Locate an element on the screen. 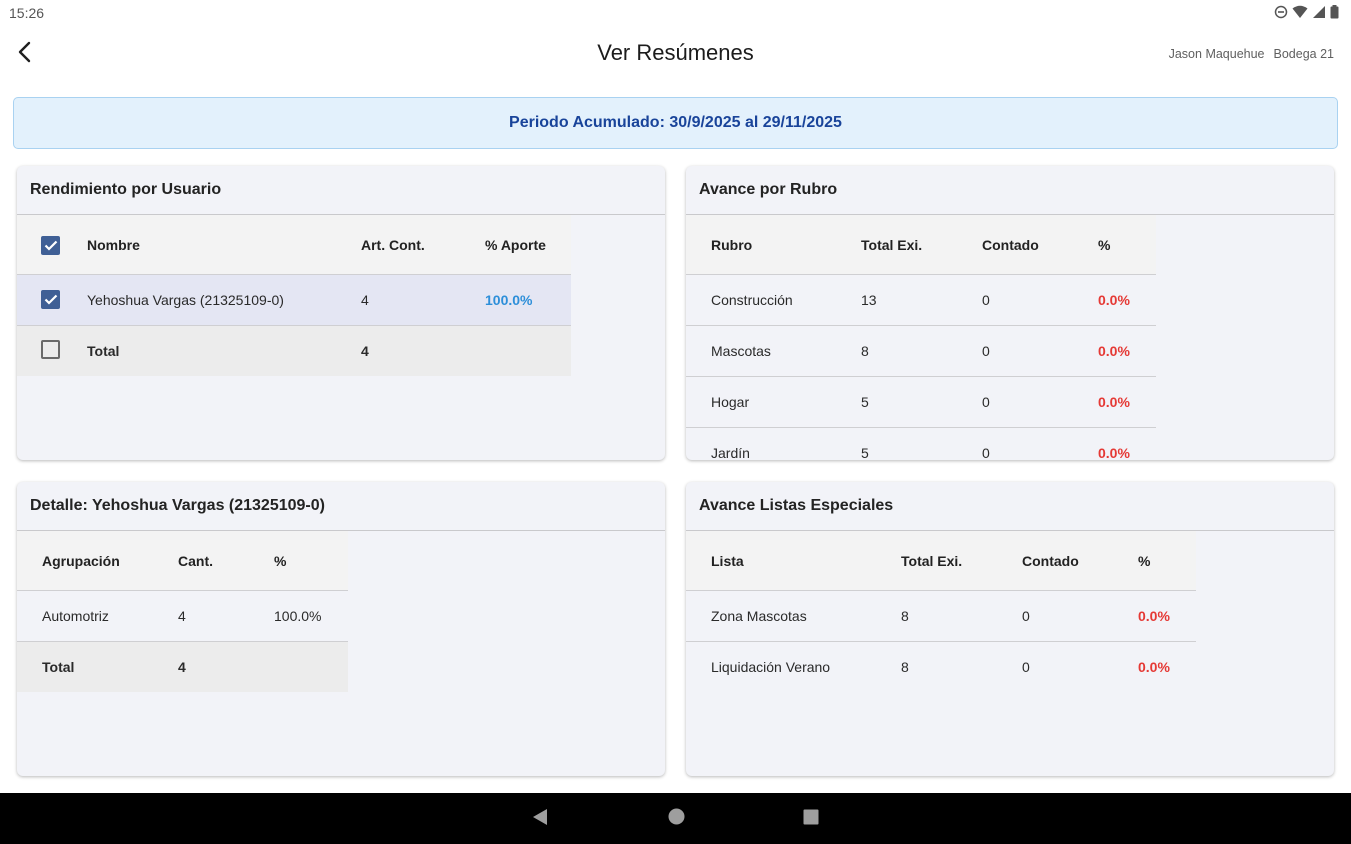  nav-back-icon is located at coordinates (540, 819).